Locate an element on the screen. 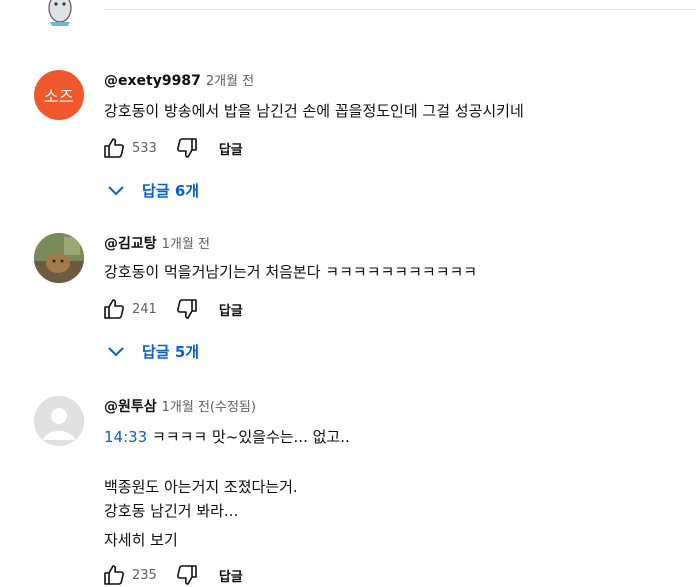  replies-count-label: 답글 5개 is located at coordinates (171, 351).